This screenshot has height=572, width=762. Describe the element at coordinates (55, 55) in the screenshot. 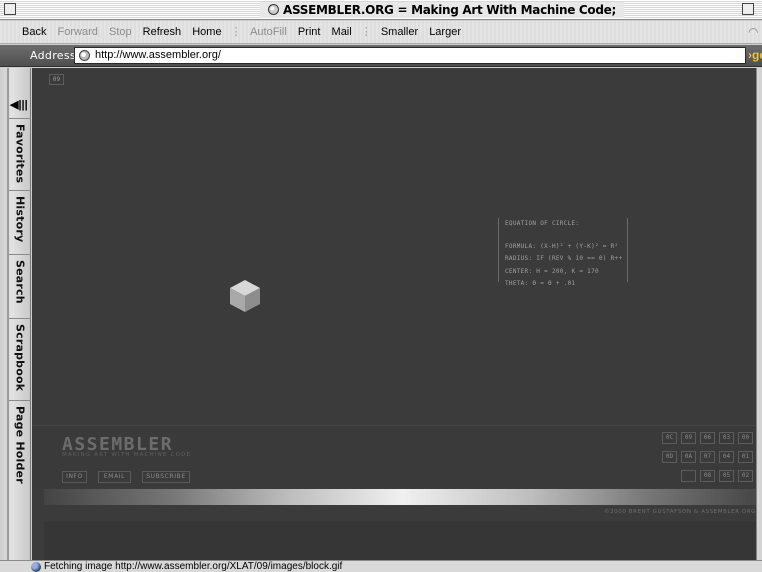

I see `address-label: Address:` at that location.